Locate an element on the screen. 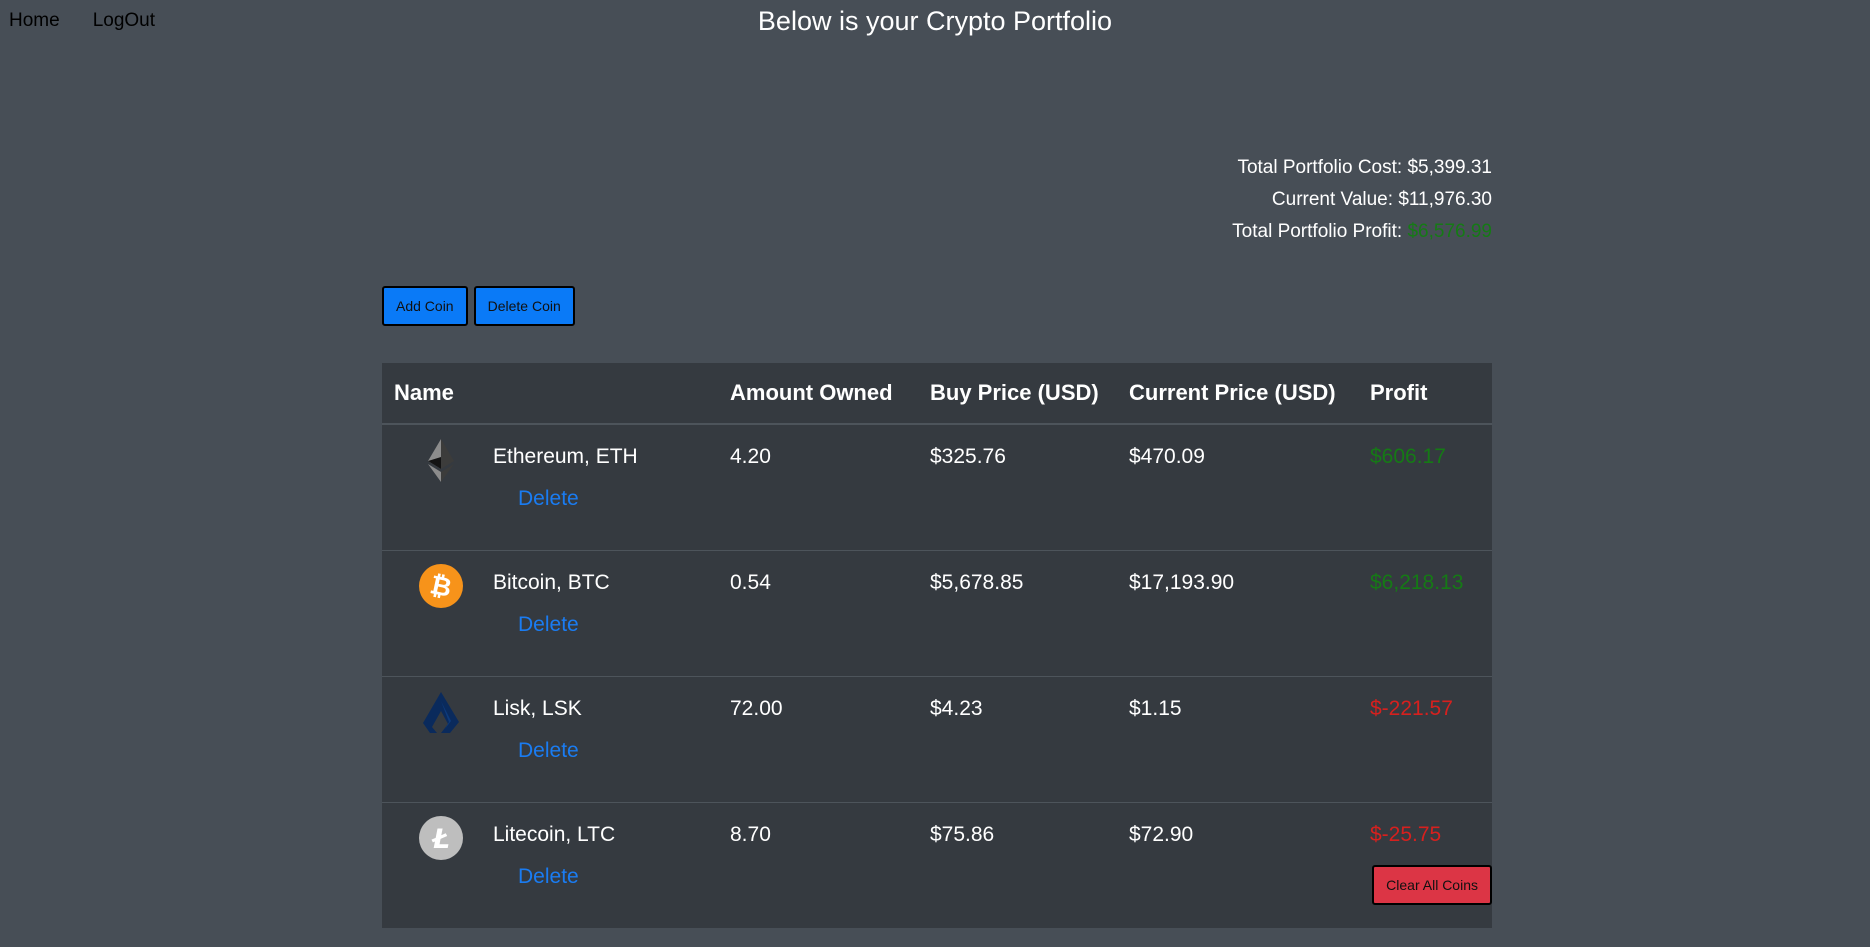 The height and width of the screenshot is (947, 1870). total-profit-row: Total Portfolio Profit: $6,576.99 is located at coordinates (1362, 232).